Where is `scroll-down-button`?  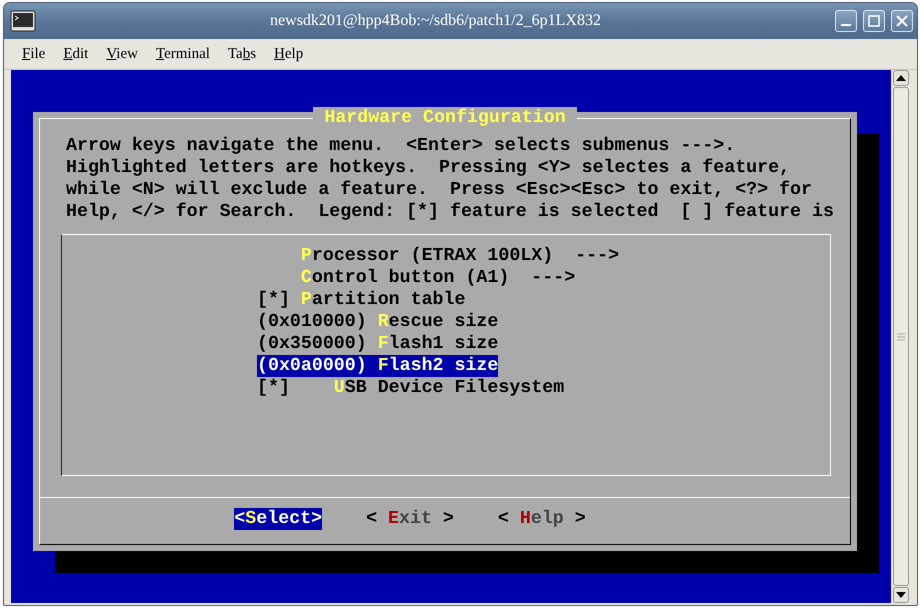 scroll-down-button is located at coordinates (901, 595).